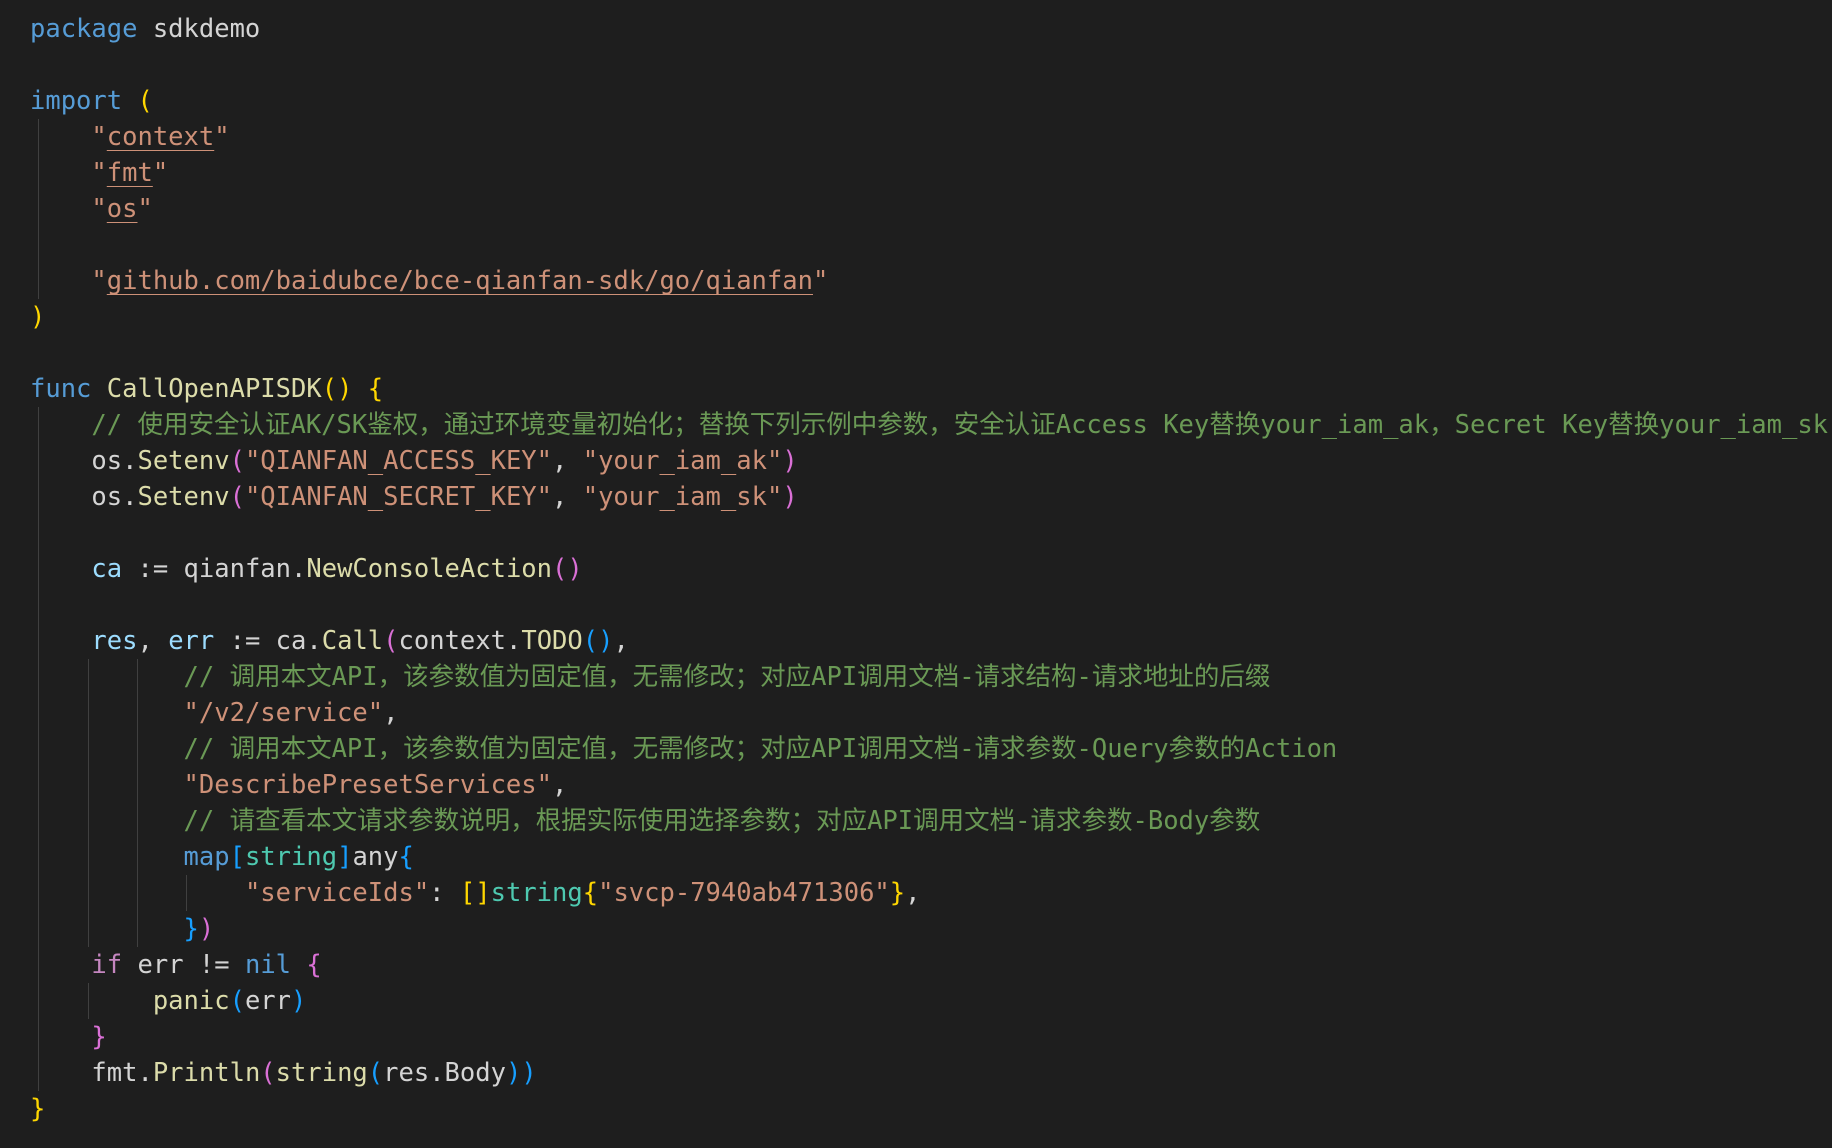  Describe the element at coordinates (367, 785) in the screenshot. I see `code-token: "DescribePresetServices"` at that location.